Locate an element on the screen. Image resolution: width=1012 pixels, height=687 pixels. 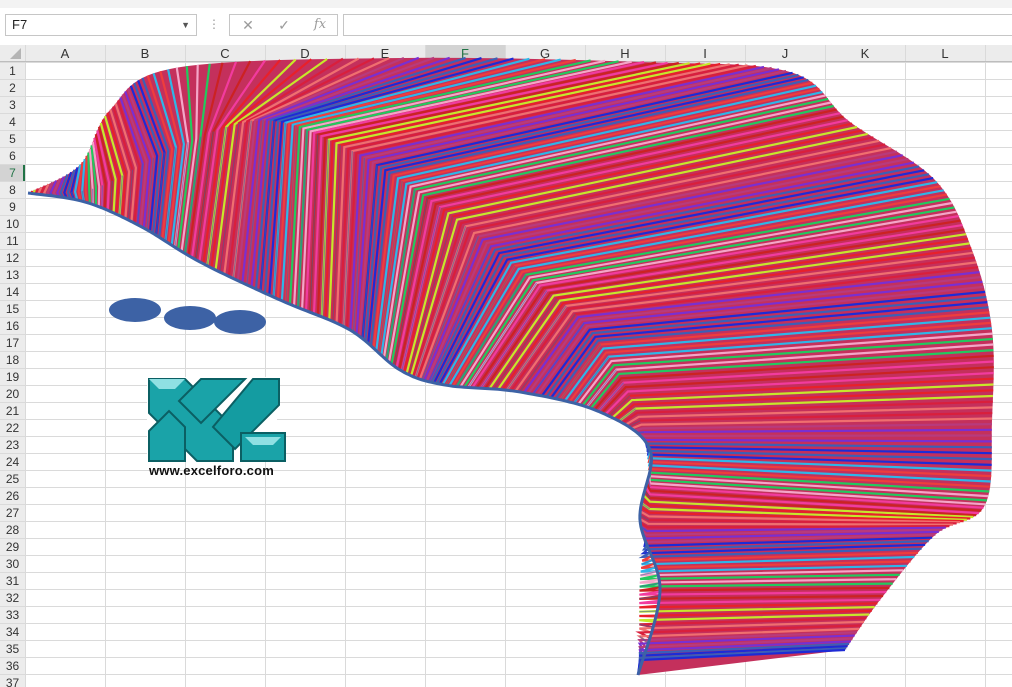
row-header-31: 31 is located at coordinates (13, 581).